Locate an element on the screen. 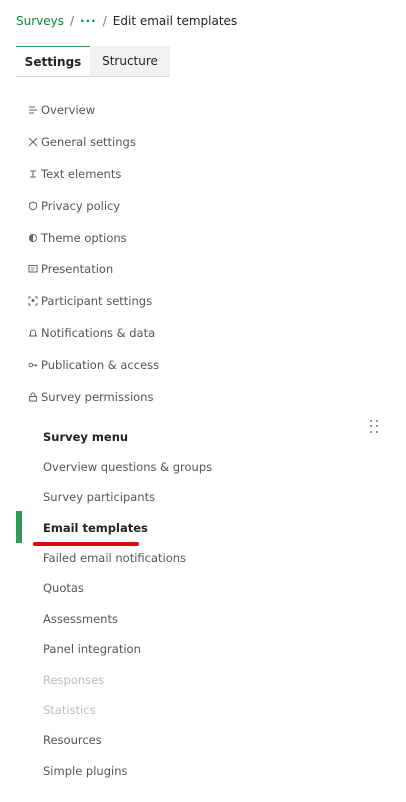  menu-item-overview-questions: Overview questions & groups is located at coordinates (127, 467).